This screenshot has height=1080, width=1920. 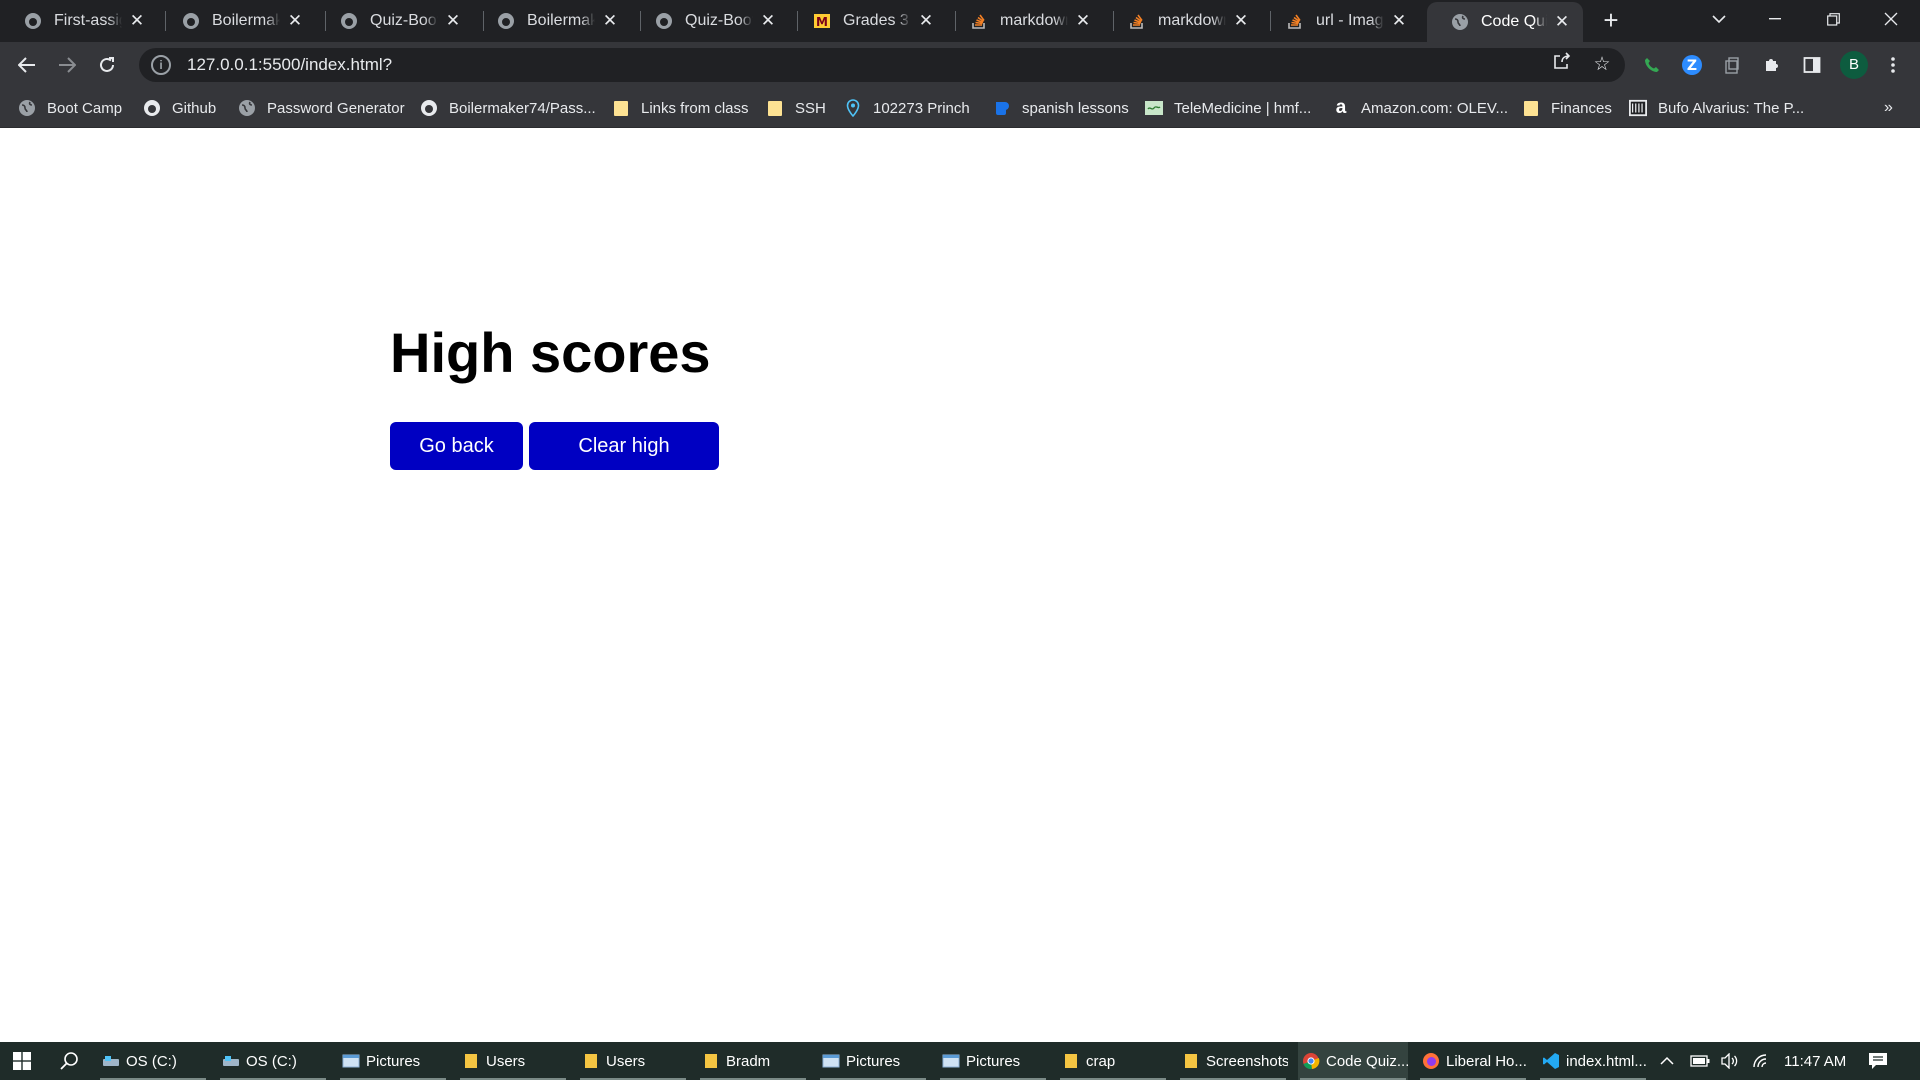 What do you see at coordinates (882, 65) in the screenshot?
I see `address-bar: i 127.0.0.1:5500/index.html? ☆` at bounding box center [882, 65].